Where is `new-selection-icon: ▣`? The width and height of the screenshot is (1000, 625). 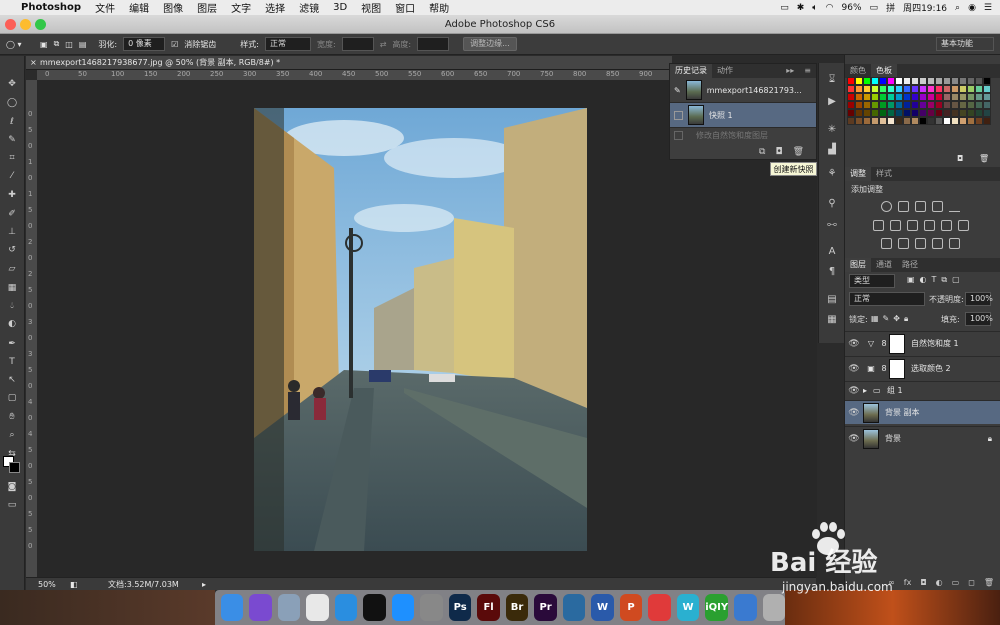
new-selection-icon: ▣ is located at coordinates (44, 44).